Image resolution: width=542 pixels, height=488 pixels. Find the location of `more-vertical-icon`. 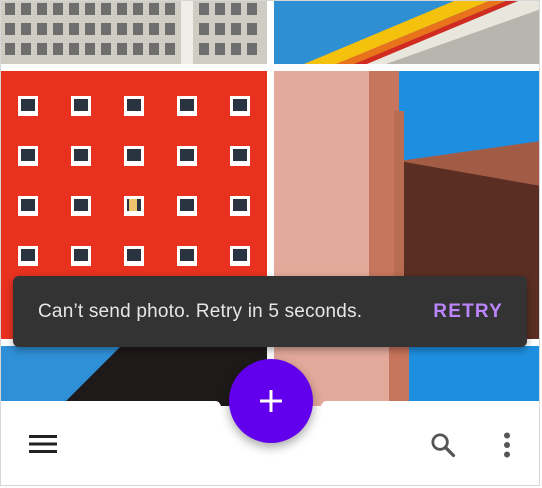

more-vertical-icon is located at coordinates (507, 445).